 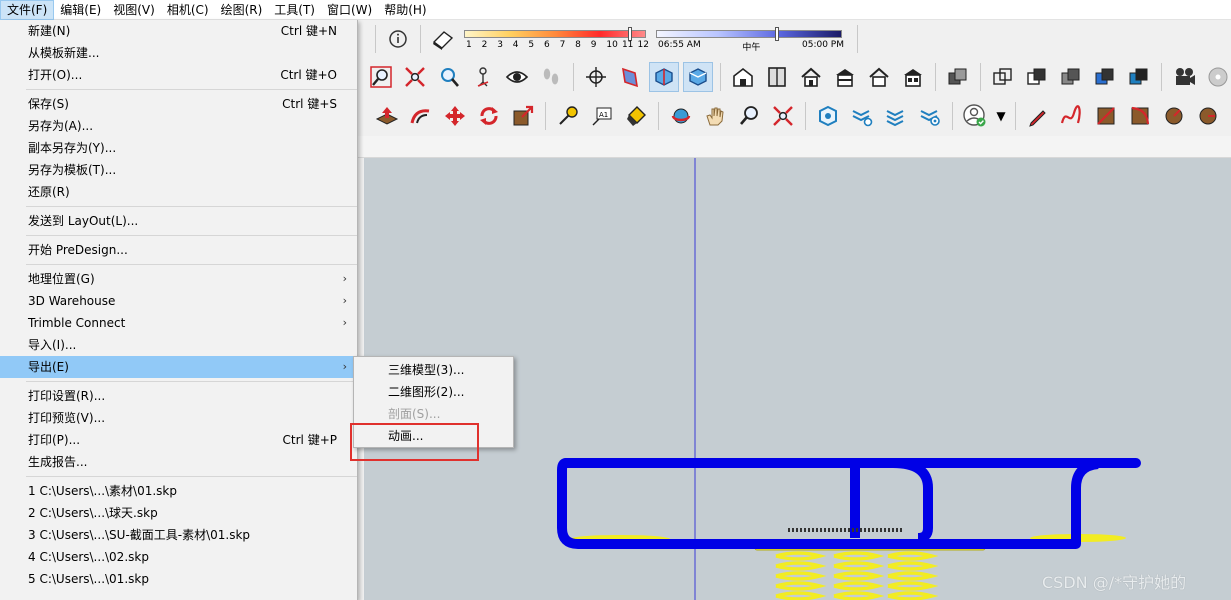 What do you see at coordinates (344, 300) in the screenshot?
I see `submenu-arrow-icon: ›` at bounding box center [344, 300].